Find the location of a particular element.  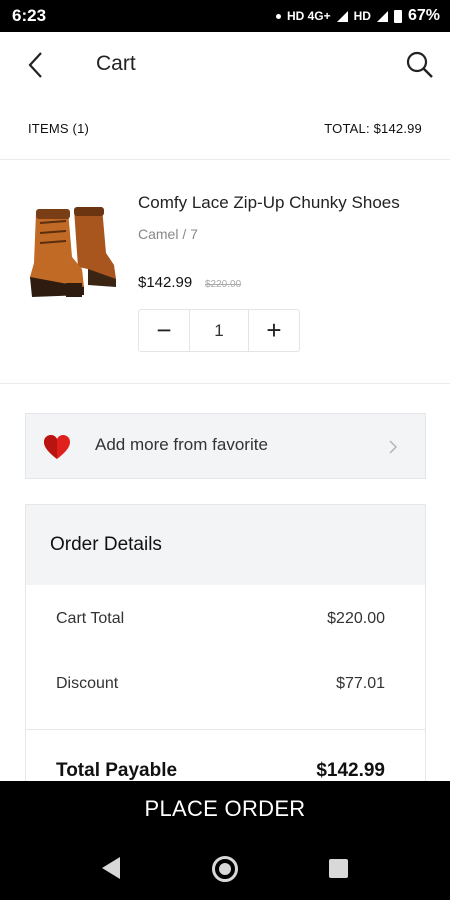

network-type-2: HD is located at coordinates (362, 16).